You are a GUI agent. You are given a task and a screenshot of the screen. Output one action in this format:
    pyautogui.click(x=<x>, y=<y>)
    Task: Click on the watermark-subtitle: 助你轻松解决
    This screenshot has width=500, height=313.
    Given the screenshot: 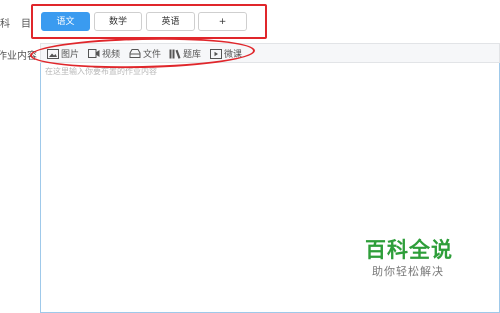 What is the action you would take?
    pyautogui.click(x=408, y=271)
    